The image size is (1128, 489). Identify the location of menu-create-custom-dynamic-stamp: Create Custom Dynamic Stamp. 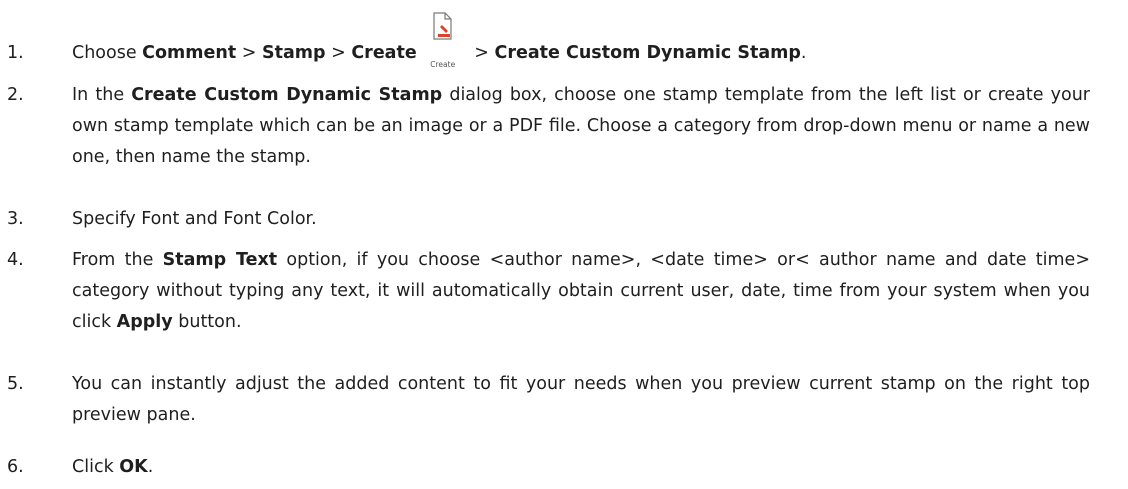
(647, 53).